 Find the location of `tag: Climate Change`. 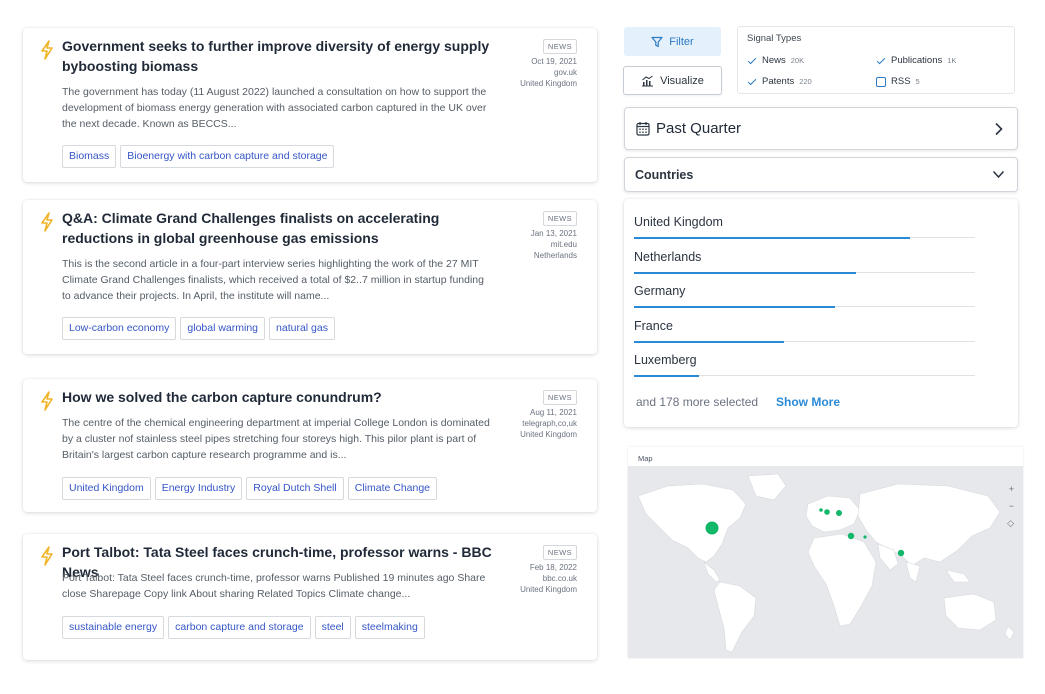

tag: Climate Change is located at coordinates (392, 488).